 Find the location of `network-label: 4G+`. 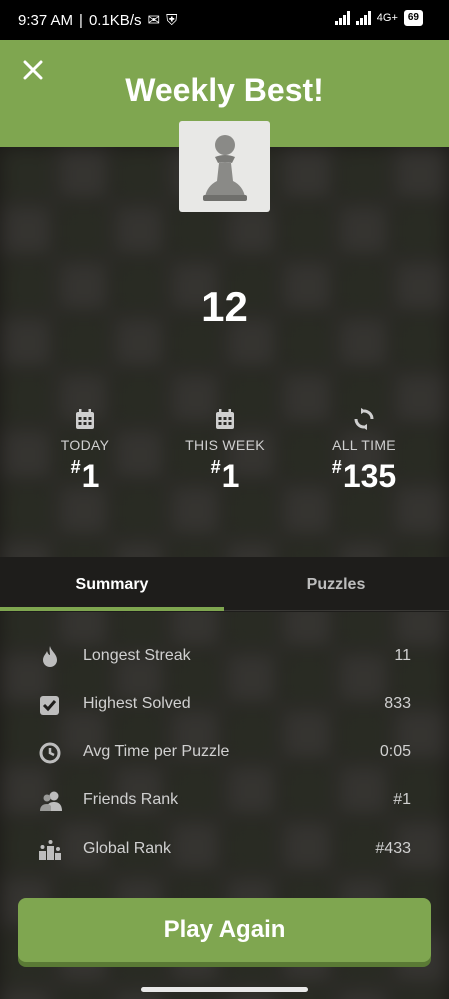

network-label: 4G+ is located at coordinates (387, 18).